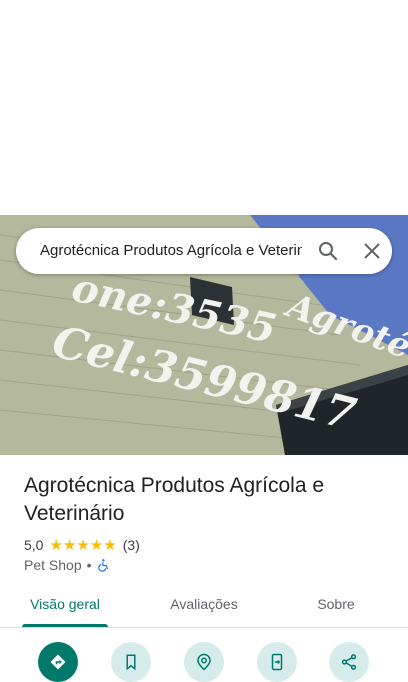  What do you see at coordinates (131, 545) in the screenshot?
I see `review-count: (3)` at bounding box center [131, 545].